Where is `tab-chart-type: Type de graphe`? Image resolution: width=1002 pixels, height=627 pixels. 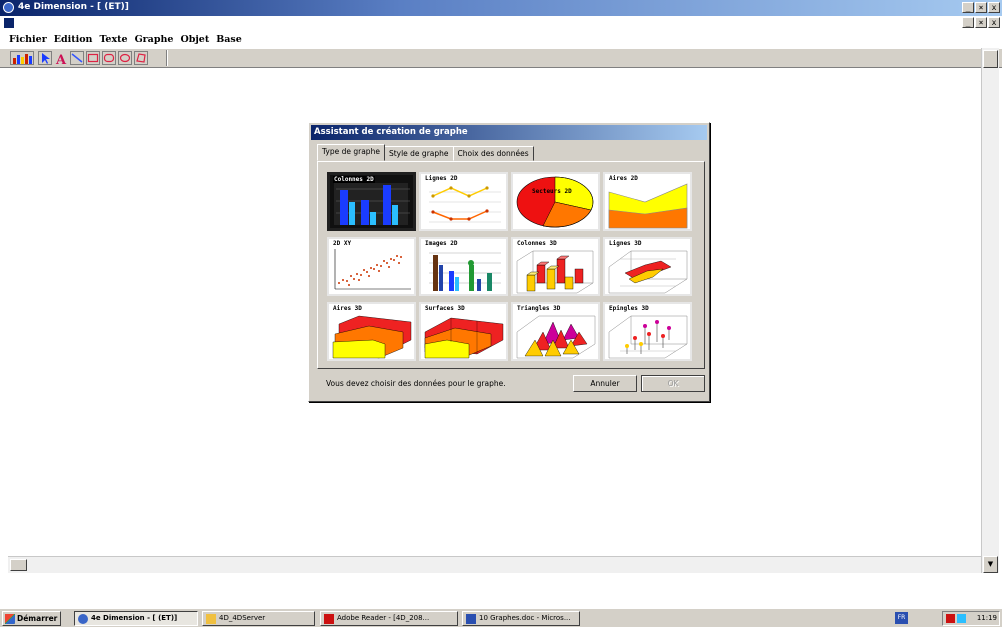 tab-chart-type: Type de graphe is located at coordinates (351, 152).